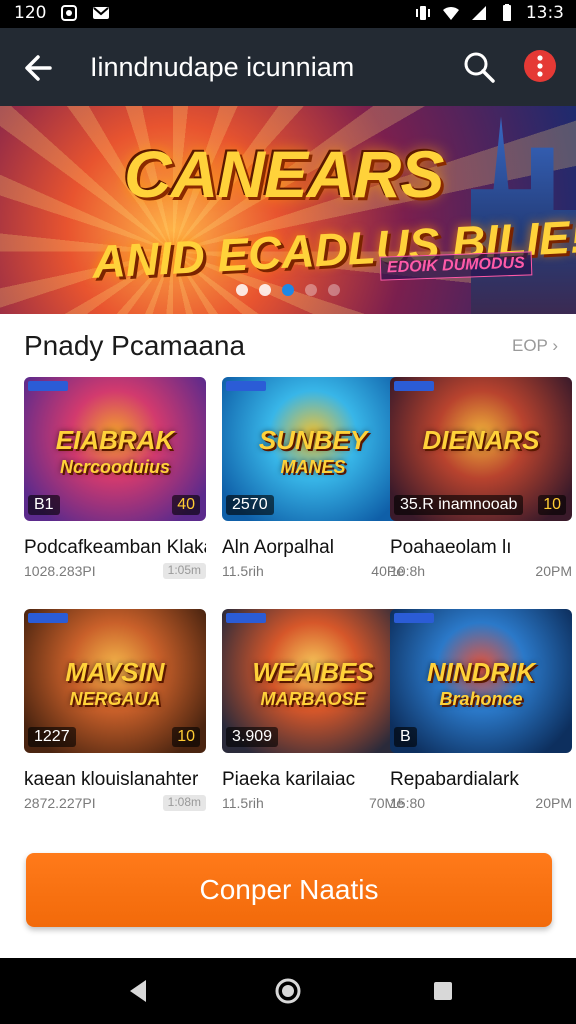  Describe the element at coordinates (459, 505) in the screenshot. I see `rating-badge: 35.R inamnooab` at that location.